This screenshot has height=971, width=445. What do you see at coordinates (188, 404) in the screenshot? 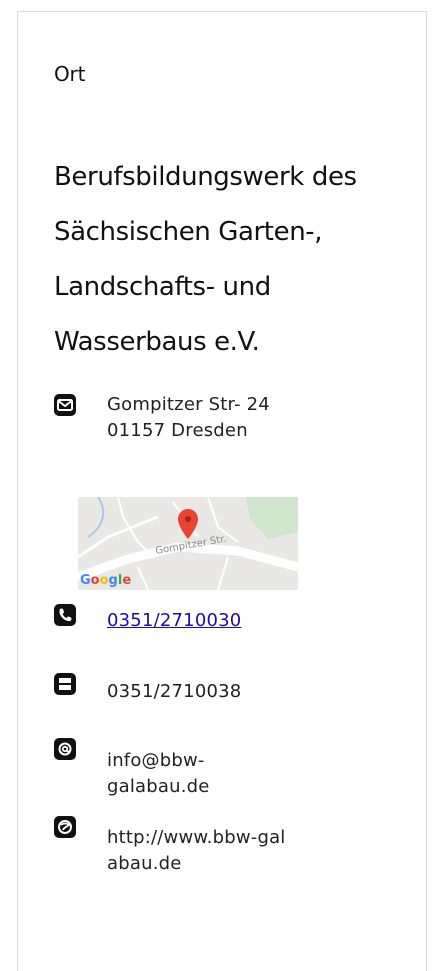
I see `address-street: Gompitzer Str- 24` at bounding box center [188, 404].